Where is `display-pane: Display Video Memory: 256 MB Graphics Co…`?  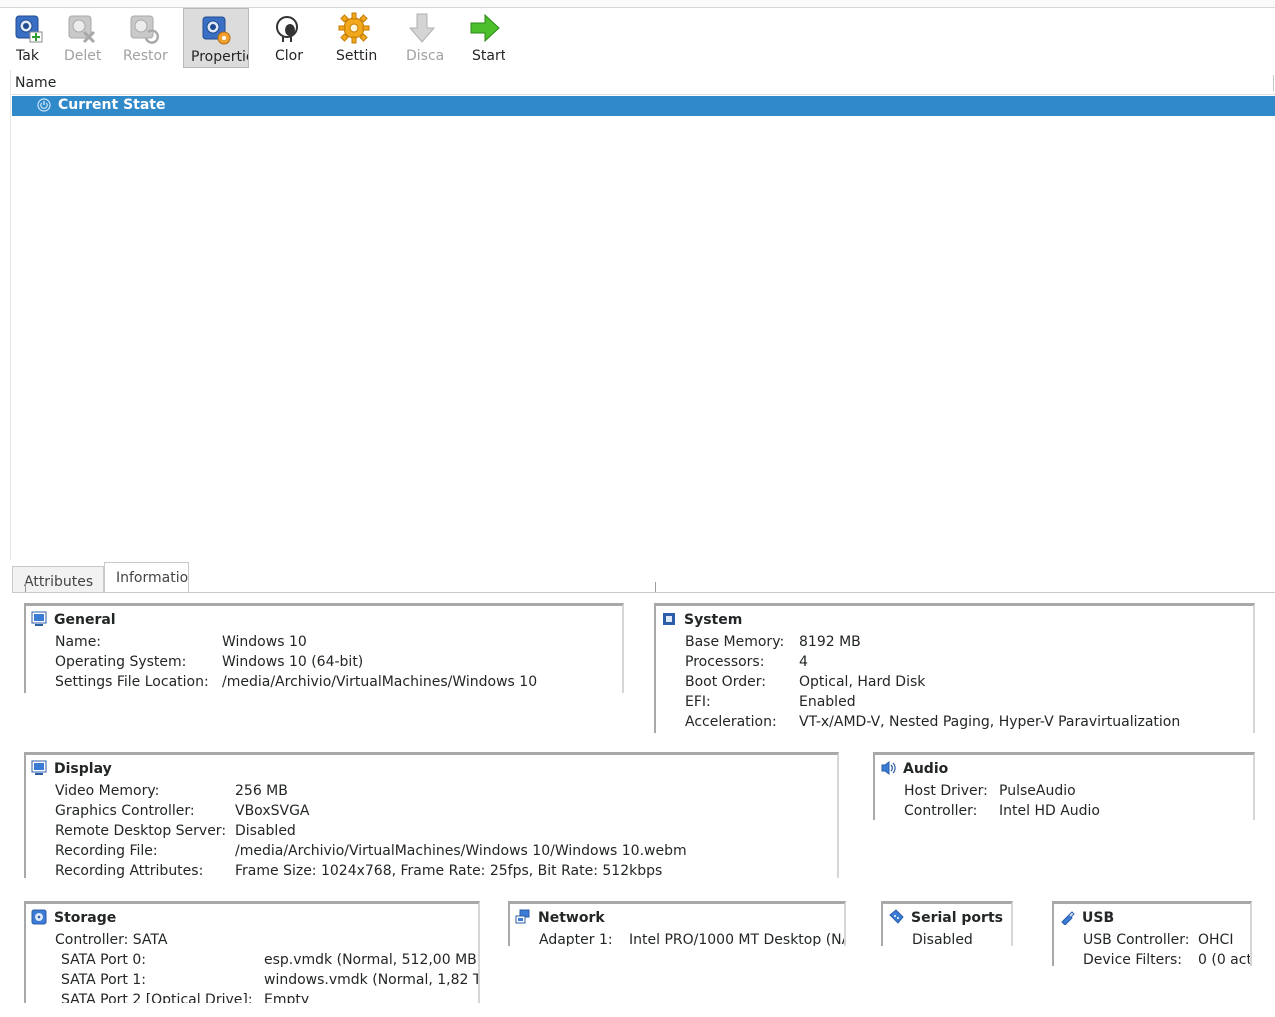 display-pane: Display Video Memory: 256 MB Graphics Co… is located at coordinates (431, 815).